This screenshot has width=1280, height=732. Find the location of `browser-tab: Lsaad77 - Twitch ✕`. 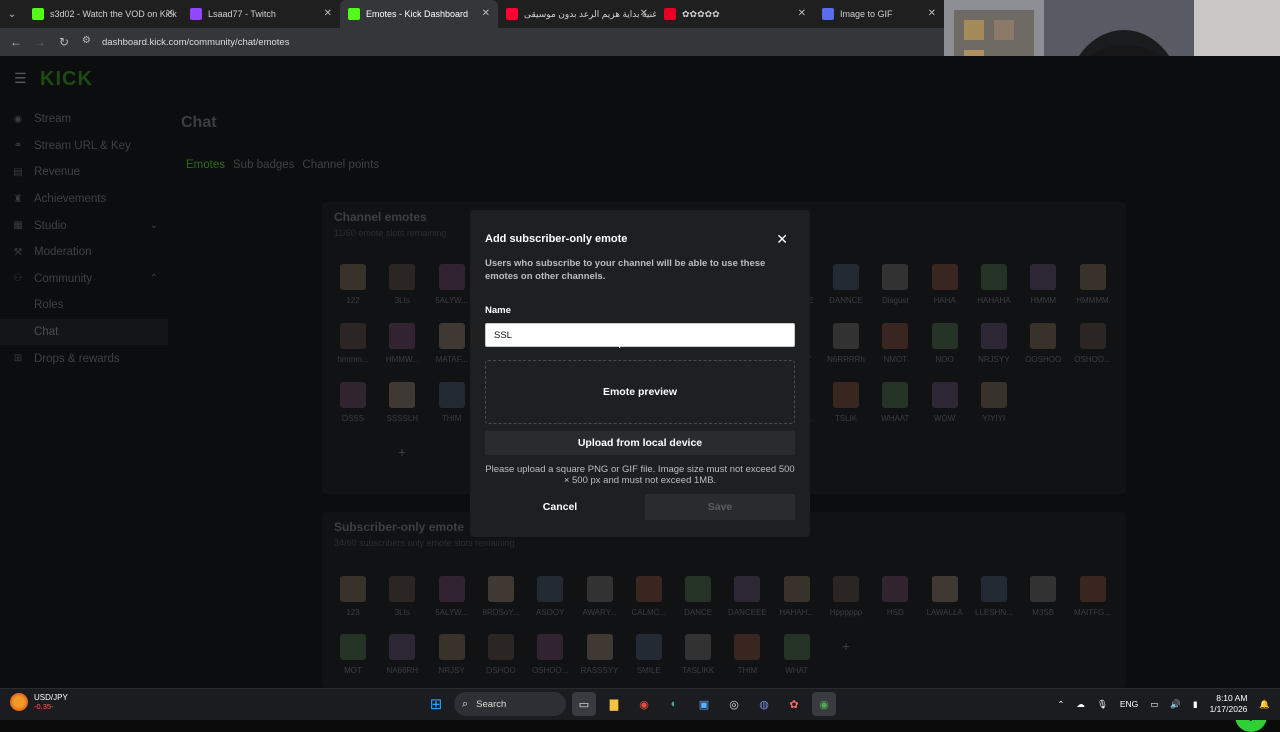

browser-tab: Lsaad77 - Twitch ✕ is located at coordinates (261, 14).